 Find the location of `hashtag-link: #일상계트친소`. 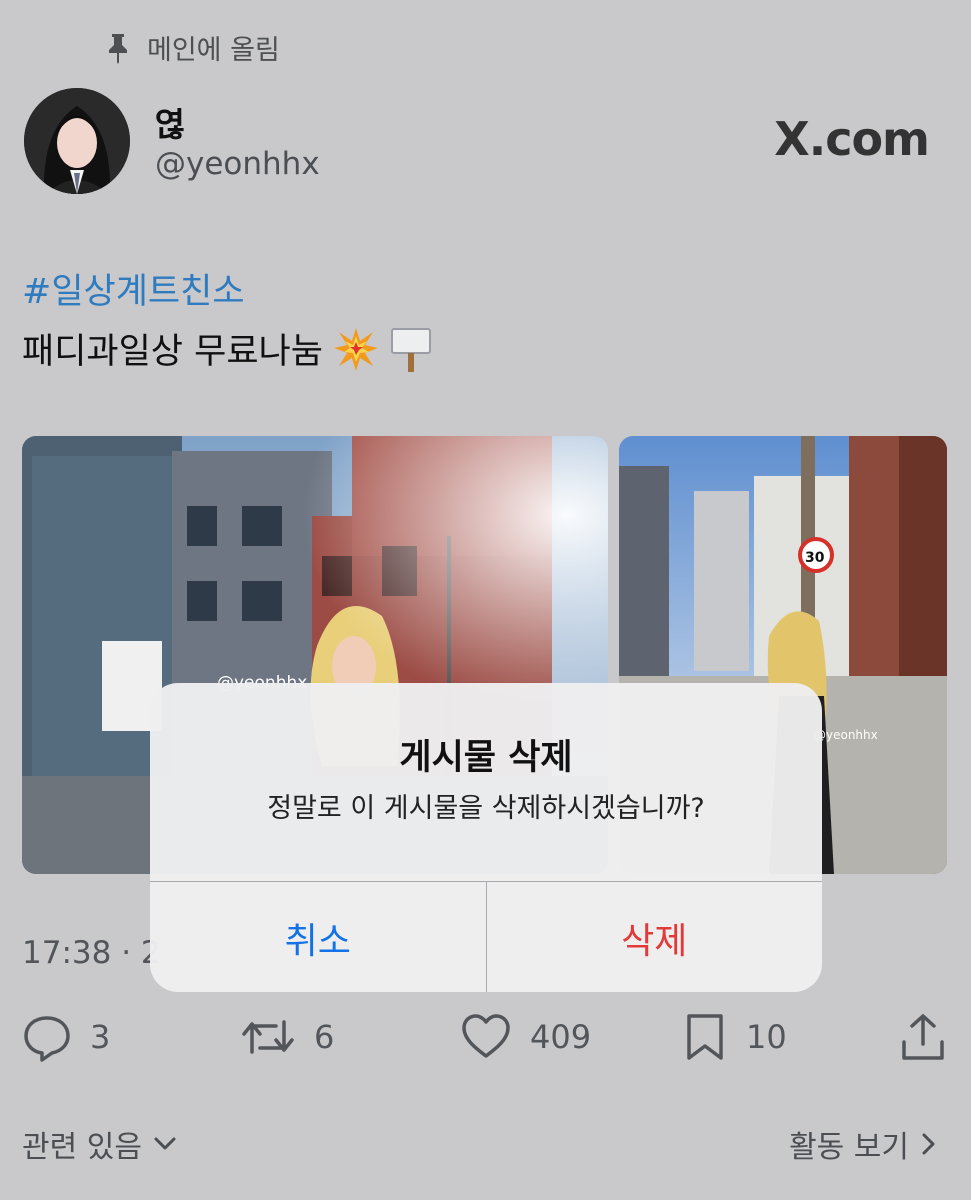

hashtag-link: #일상계트친소 is located at coordinates (133, 288).